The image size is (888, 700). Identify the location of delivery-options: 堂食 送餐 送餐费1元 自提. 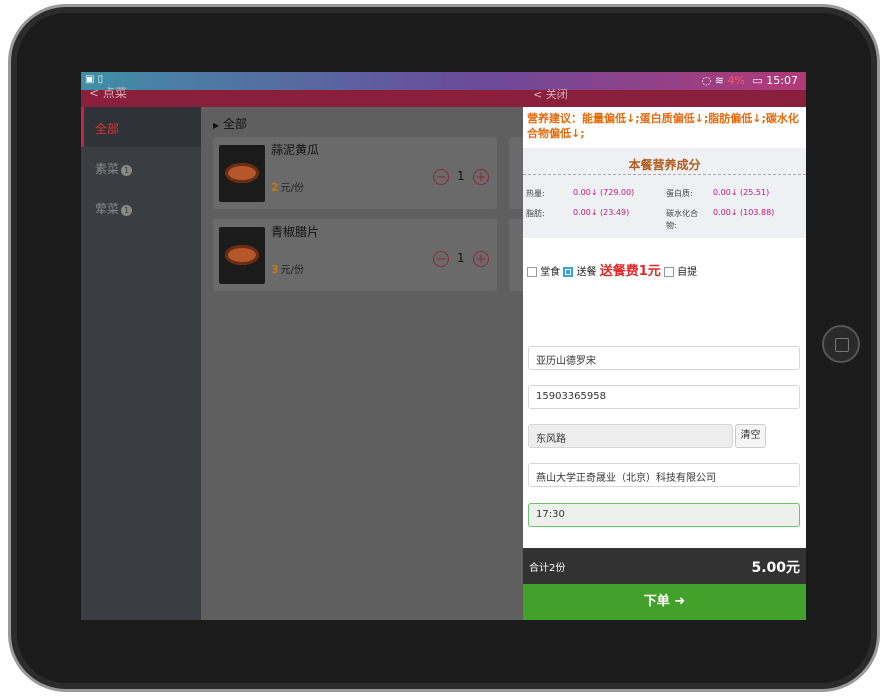
(612, 270).